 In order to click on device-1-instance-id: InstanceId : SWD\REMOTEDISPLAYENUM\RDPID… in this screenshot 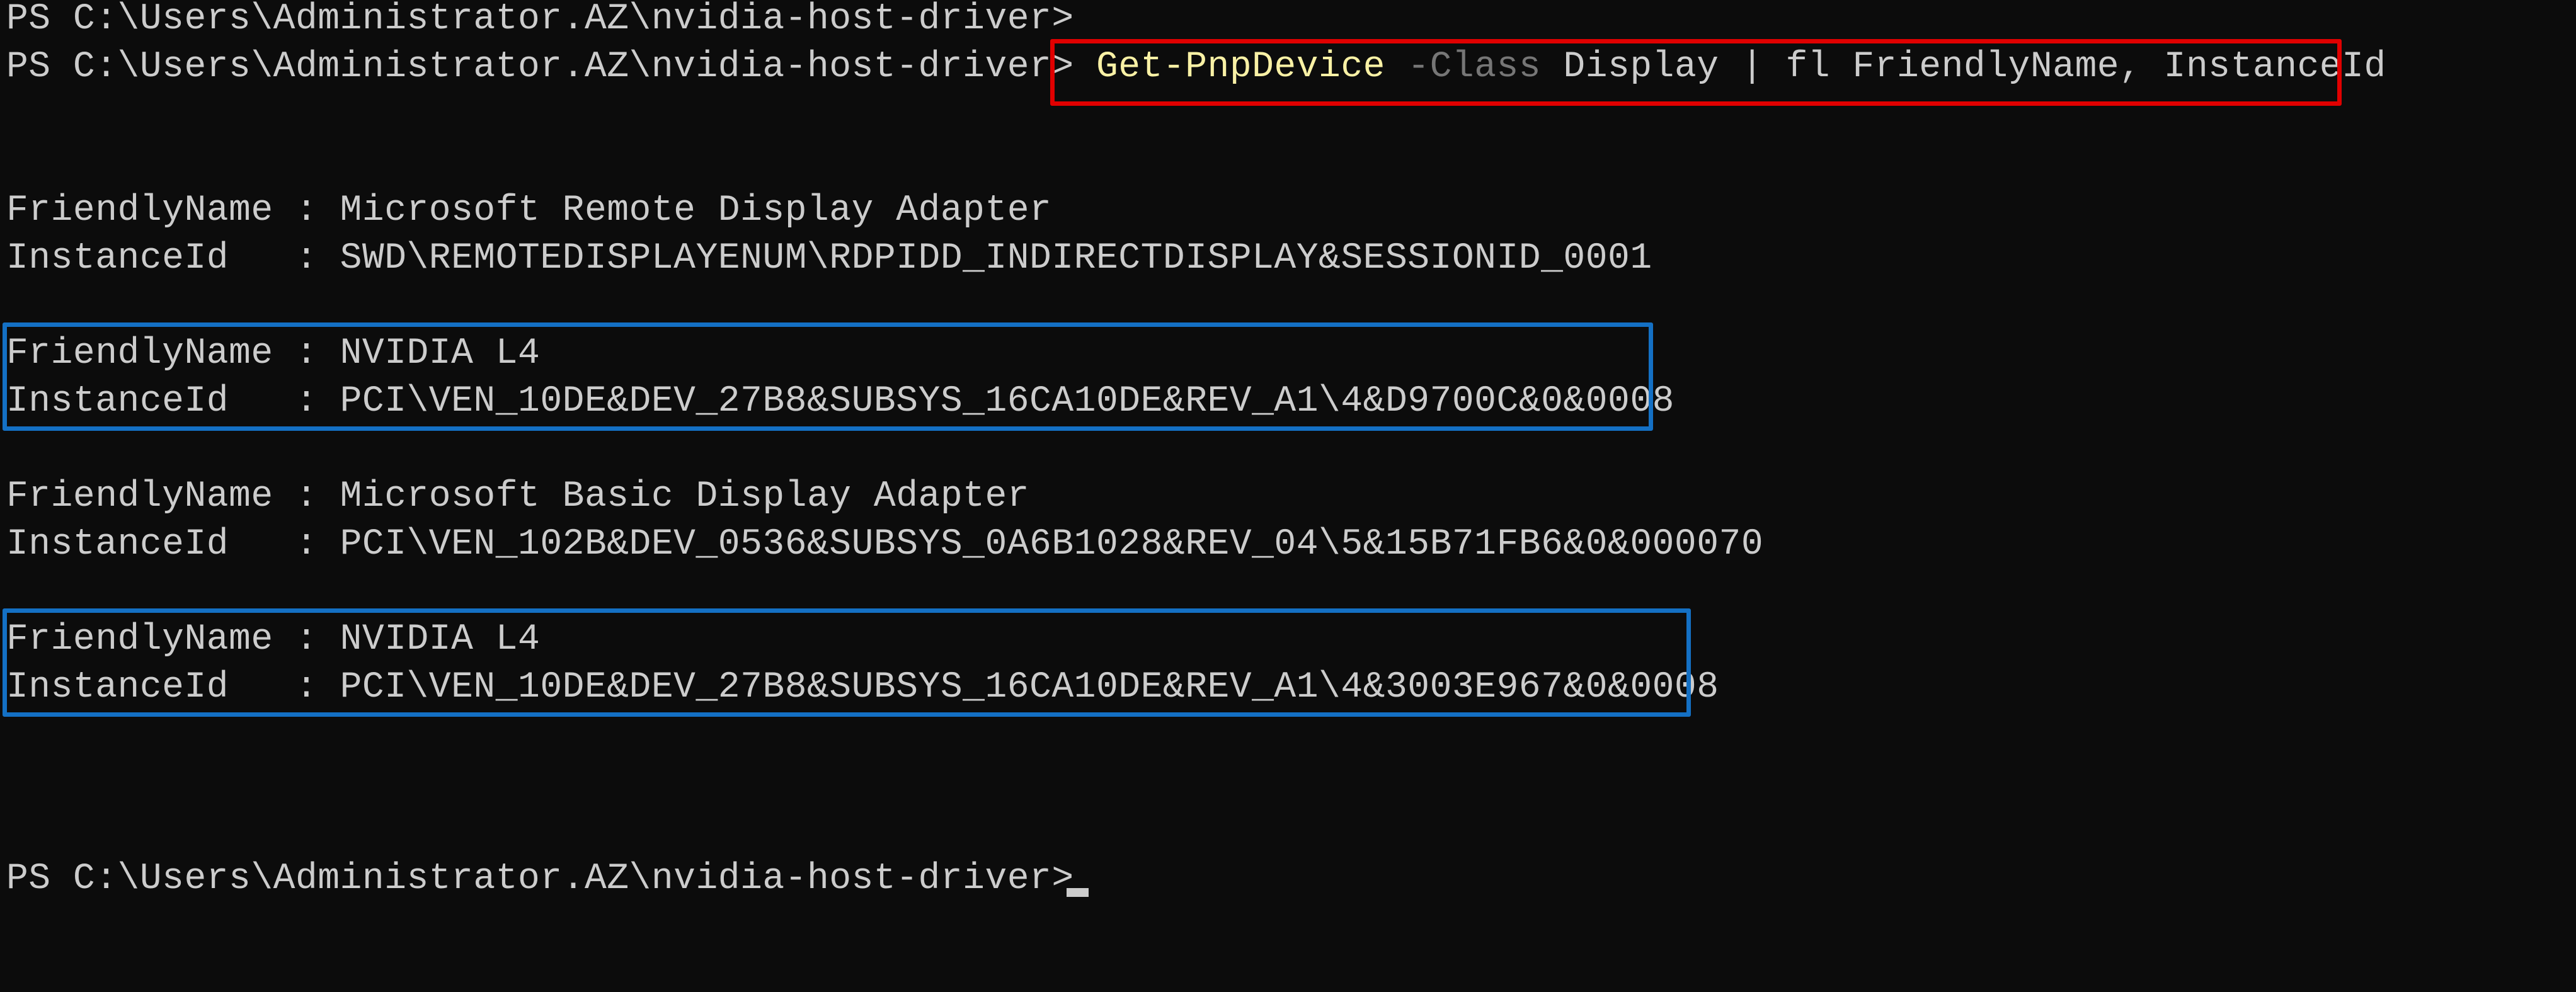, I will do `click(829, 258)`.